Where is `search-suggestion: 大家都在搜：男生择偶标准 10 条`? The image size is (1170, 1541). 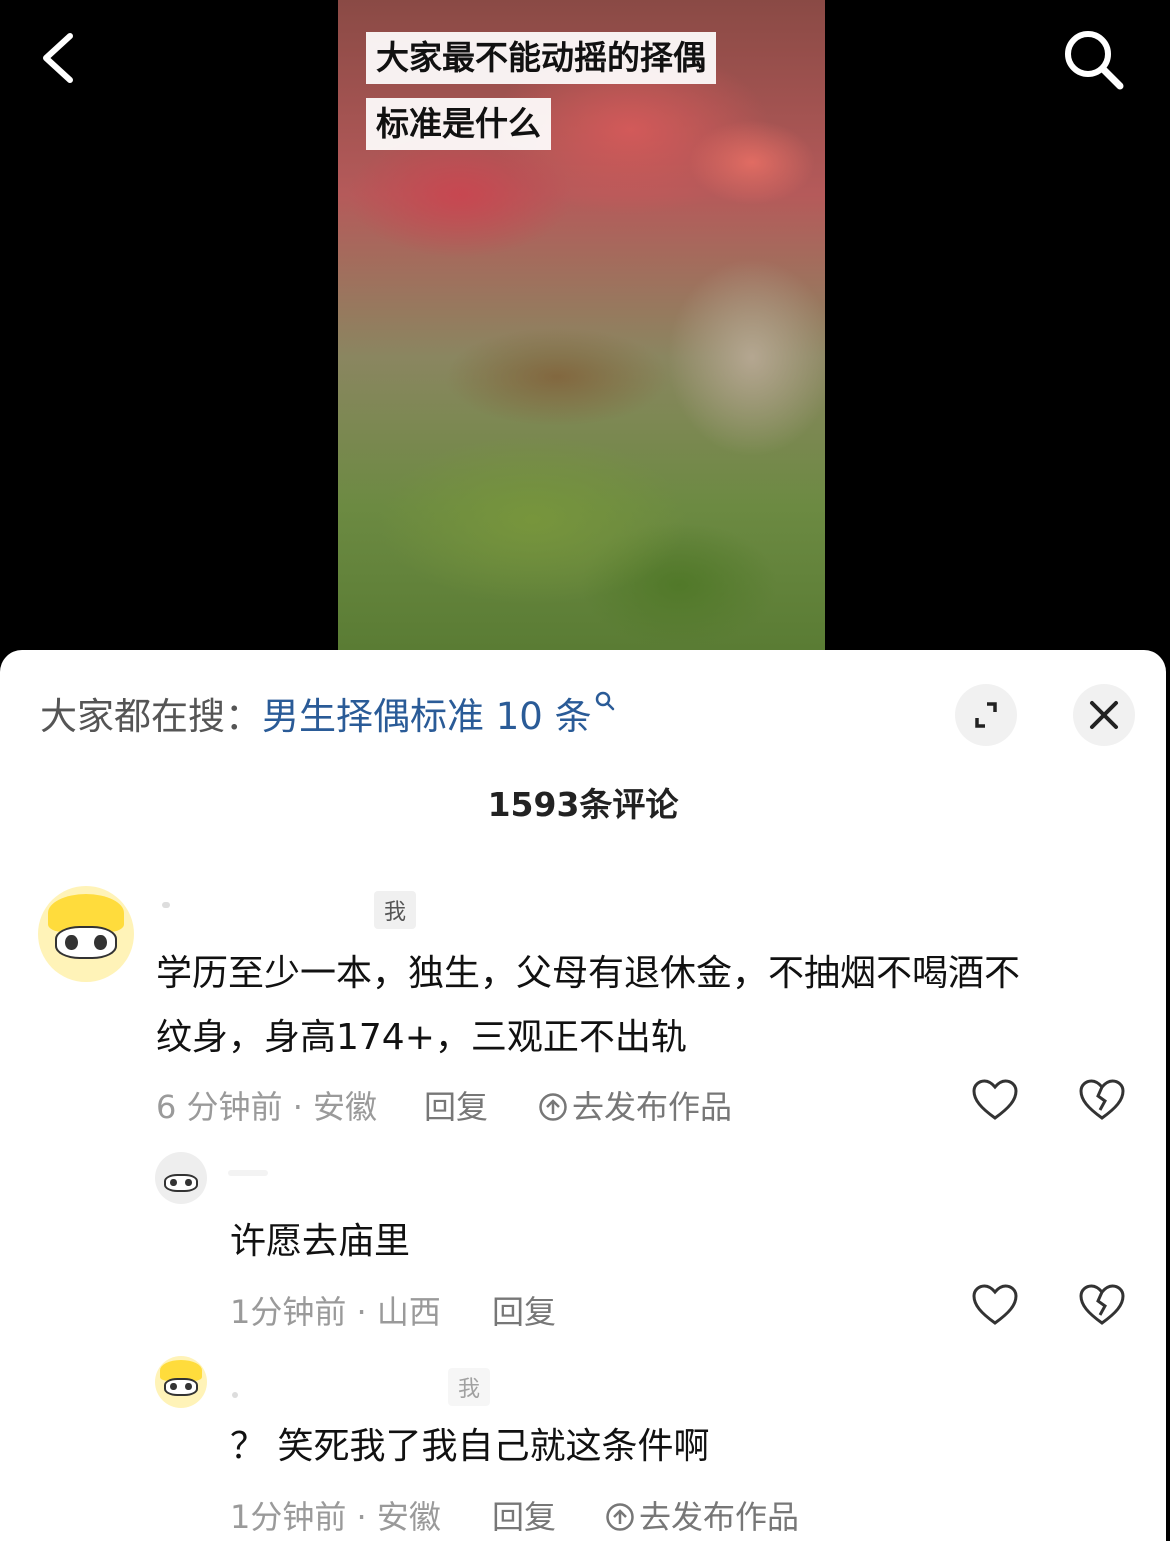
search-suggestion: 大家都在搜：男生择偶标准 10 条 is located at coordinates (328, 713).